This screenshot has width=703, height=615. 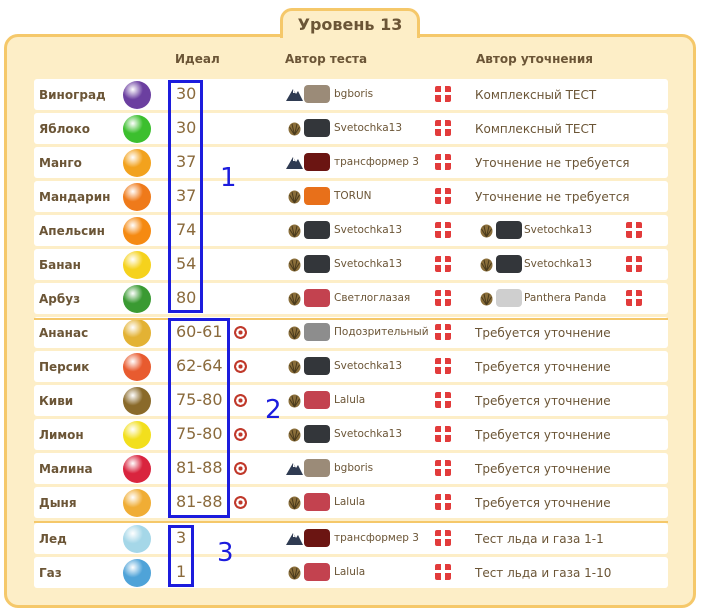 I want to click on test-author-link: Подозрительный, so click(x=381, y=332).